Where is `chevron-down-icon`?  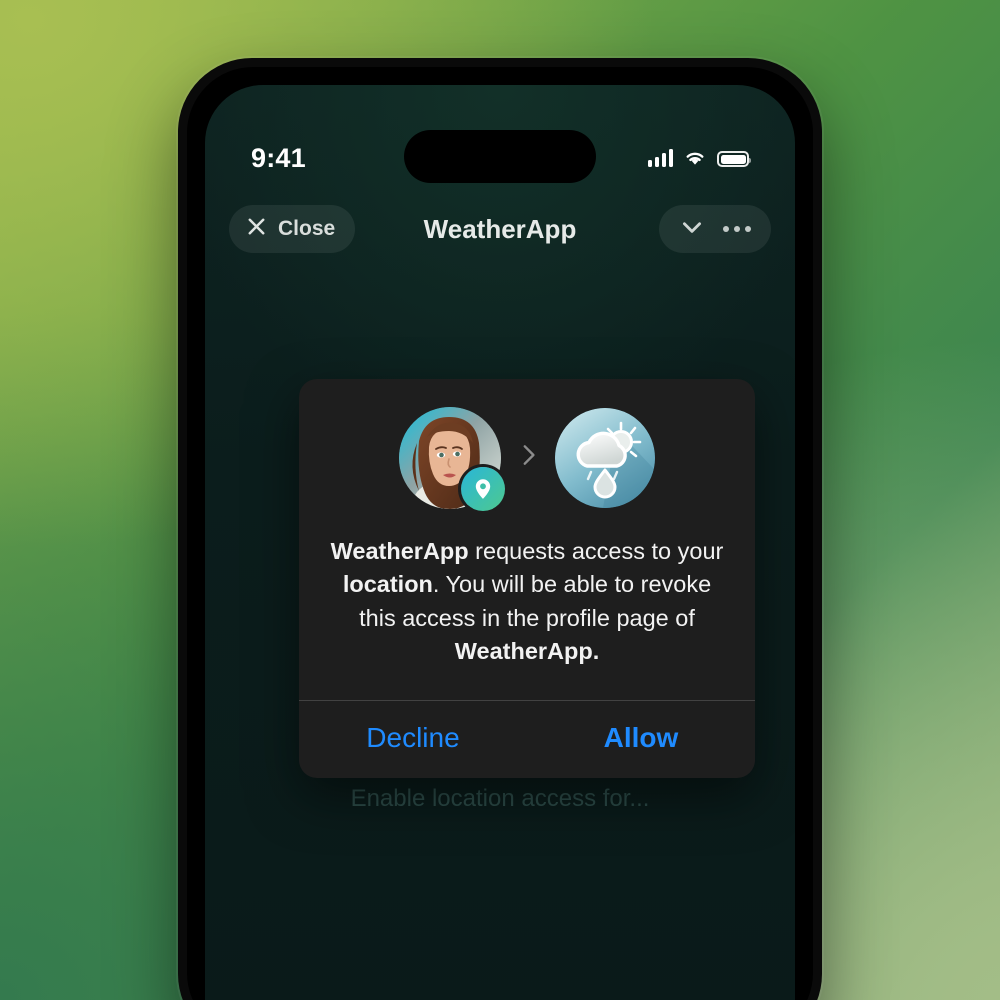 chevron-down-icon is located at coordinates (692, 229).